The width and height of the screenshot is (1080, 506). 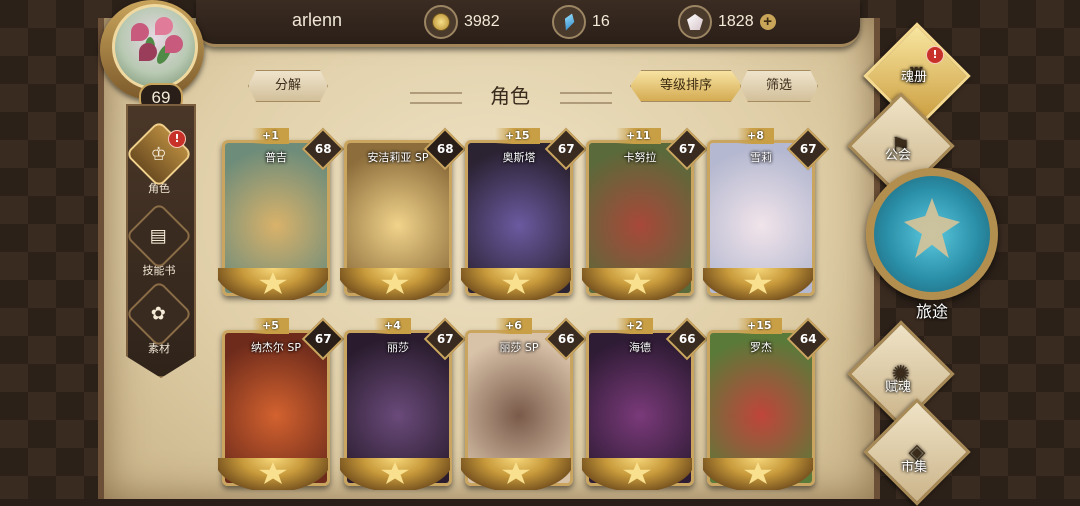 What do you see at coordinates (736, 21) in the screenshot?
I see `gem-value: 1828` at bounding box center [736, 21].